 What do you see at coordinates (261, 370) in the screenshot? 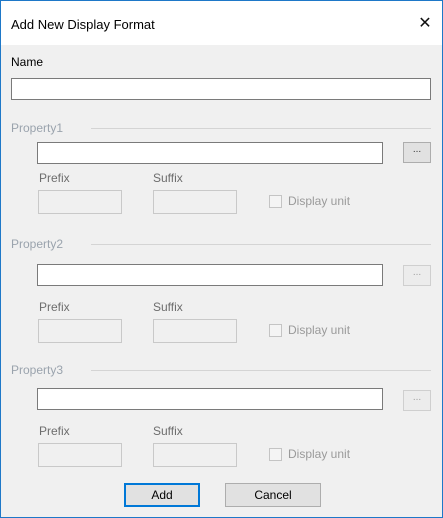
I see `group-divider-property3` at bounding box center [261, 370].